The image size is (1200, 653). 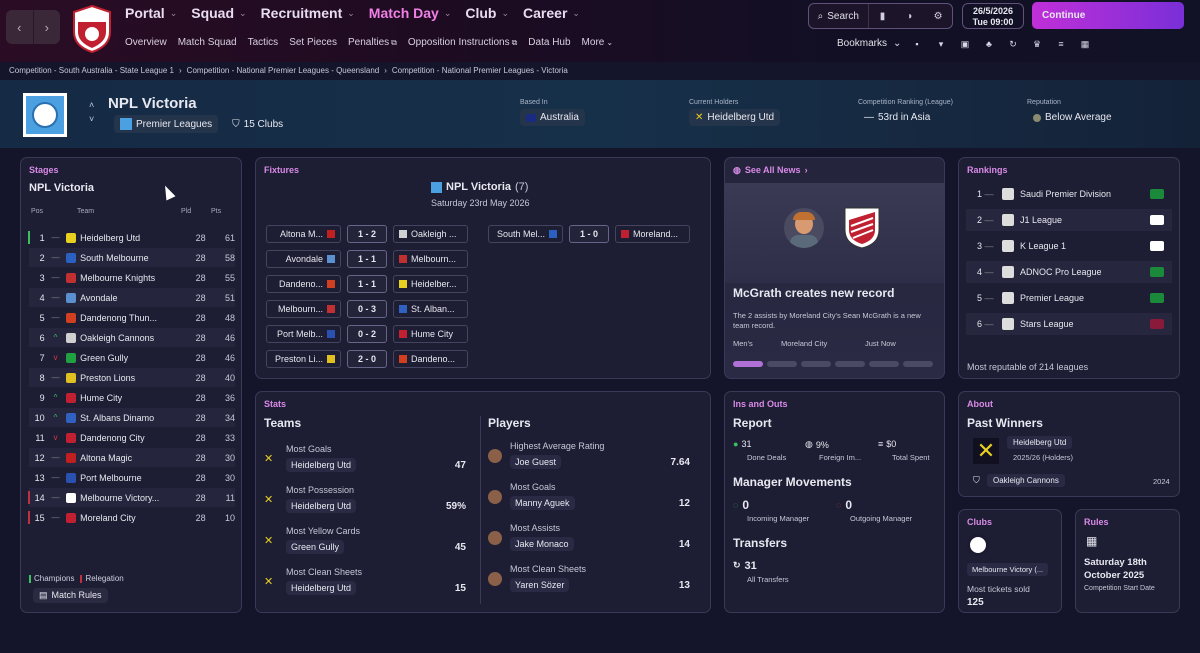 I want to click on match-rules-button: ▤ Match Rules, so click(x=70, y=595).